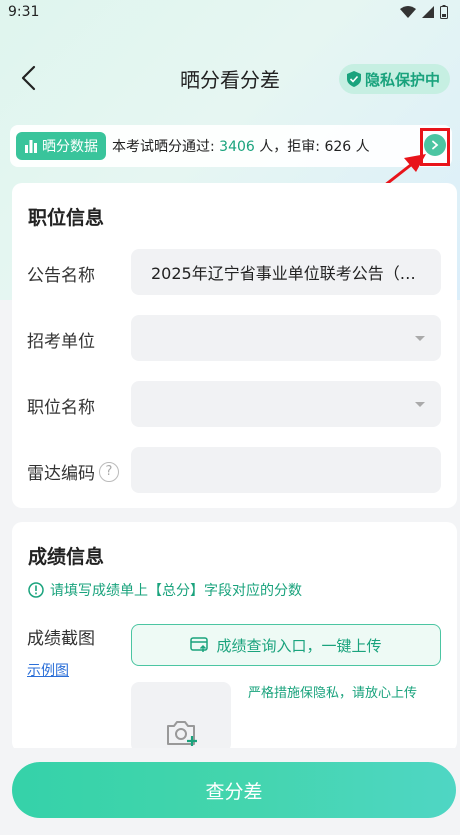 The image size is (460, 835). I want to click on wifi-icon, so click(408, 12).